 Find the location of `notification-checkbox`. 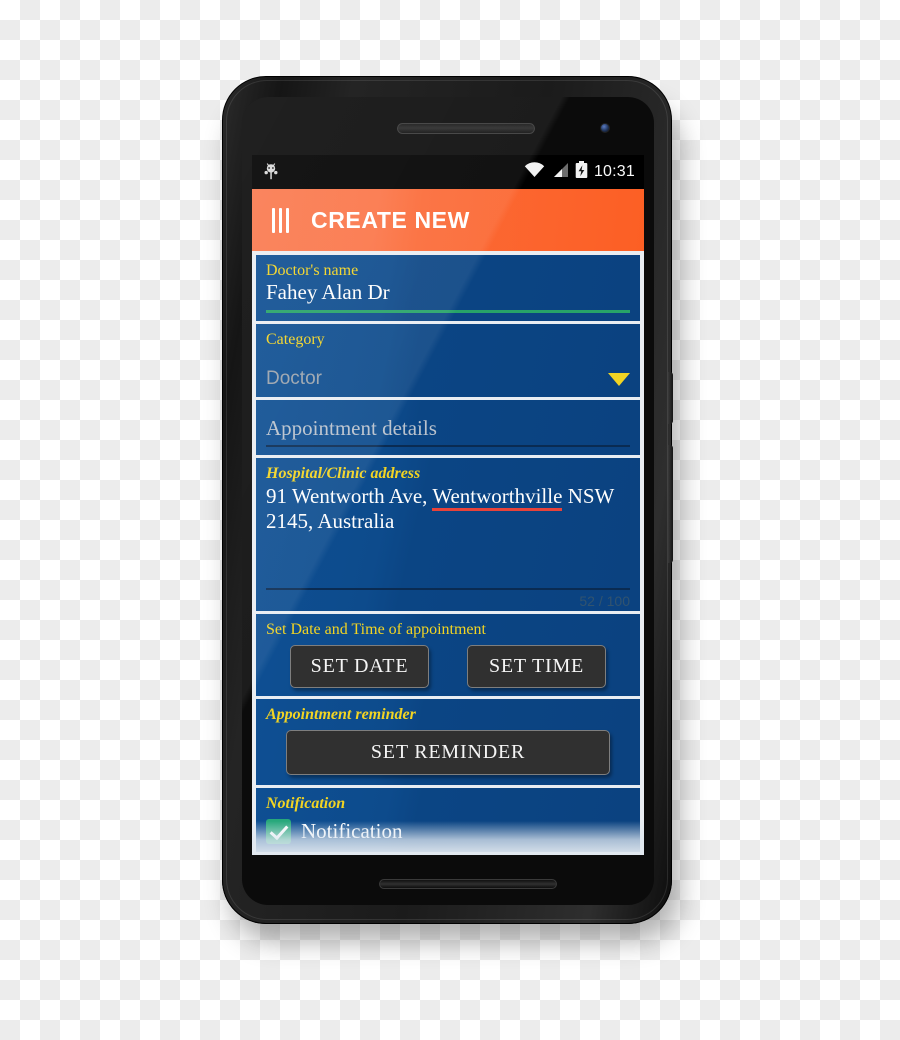

notification-checkbox is located at coordinates (278, 831).